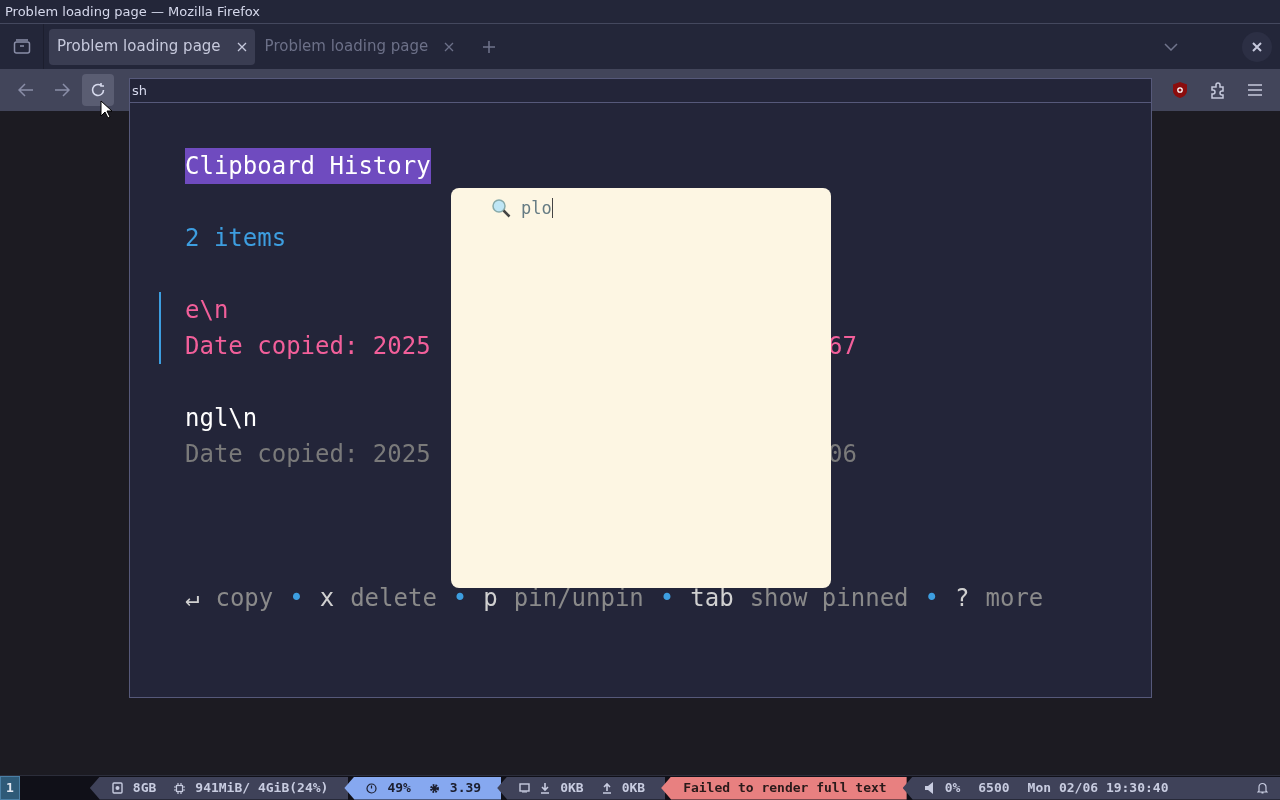  I want to click on status-text: Mon 02/06 19:30:40, so click(1098, 788).